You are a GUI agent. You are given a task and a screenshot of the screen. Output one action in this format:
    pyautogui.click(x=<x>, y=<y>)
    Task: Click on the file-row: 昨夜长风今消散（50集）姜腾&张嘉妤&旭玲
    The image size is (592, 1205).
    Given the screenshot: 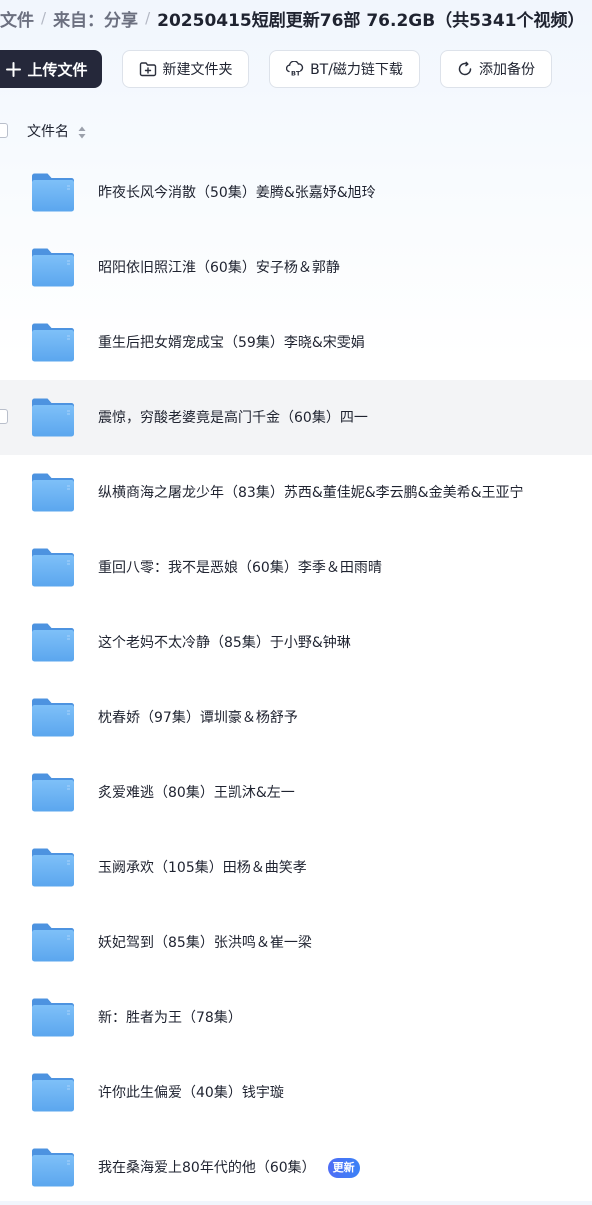 What is the action you would take?
    pyautogui.click(x=296, y=192)
    